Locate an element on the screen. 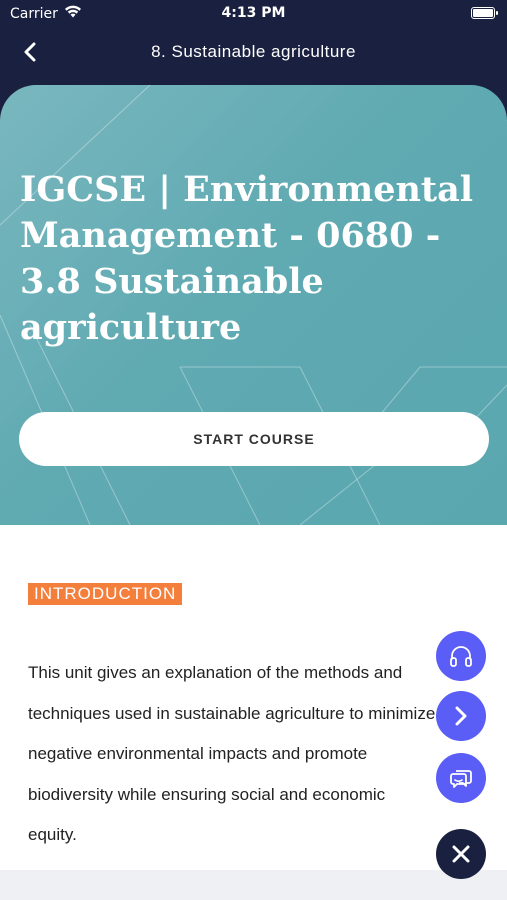  navigation-bar: 8. Sustainable agriculture is located at coordinates (253, 53).